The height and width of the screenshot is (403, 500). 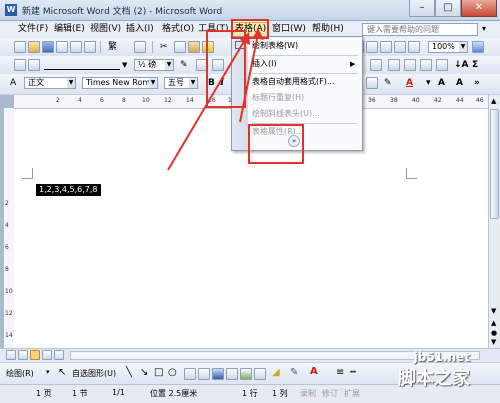 I want to click on status-column: 1 列, so click(x=280, y=393).